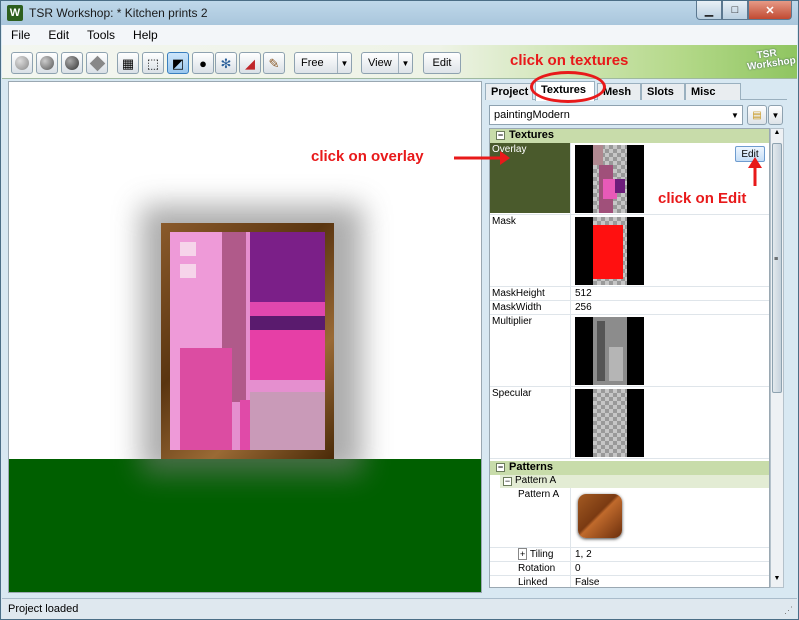 The image size is (799, 620). I want to click on material-select-value: paintingModern, so click(532, 115).